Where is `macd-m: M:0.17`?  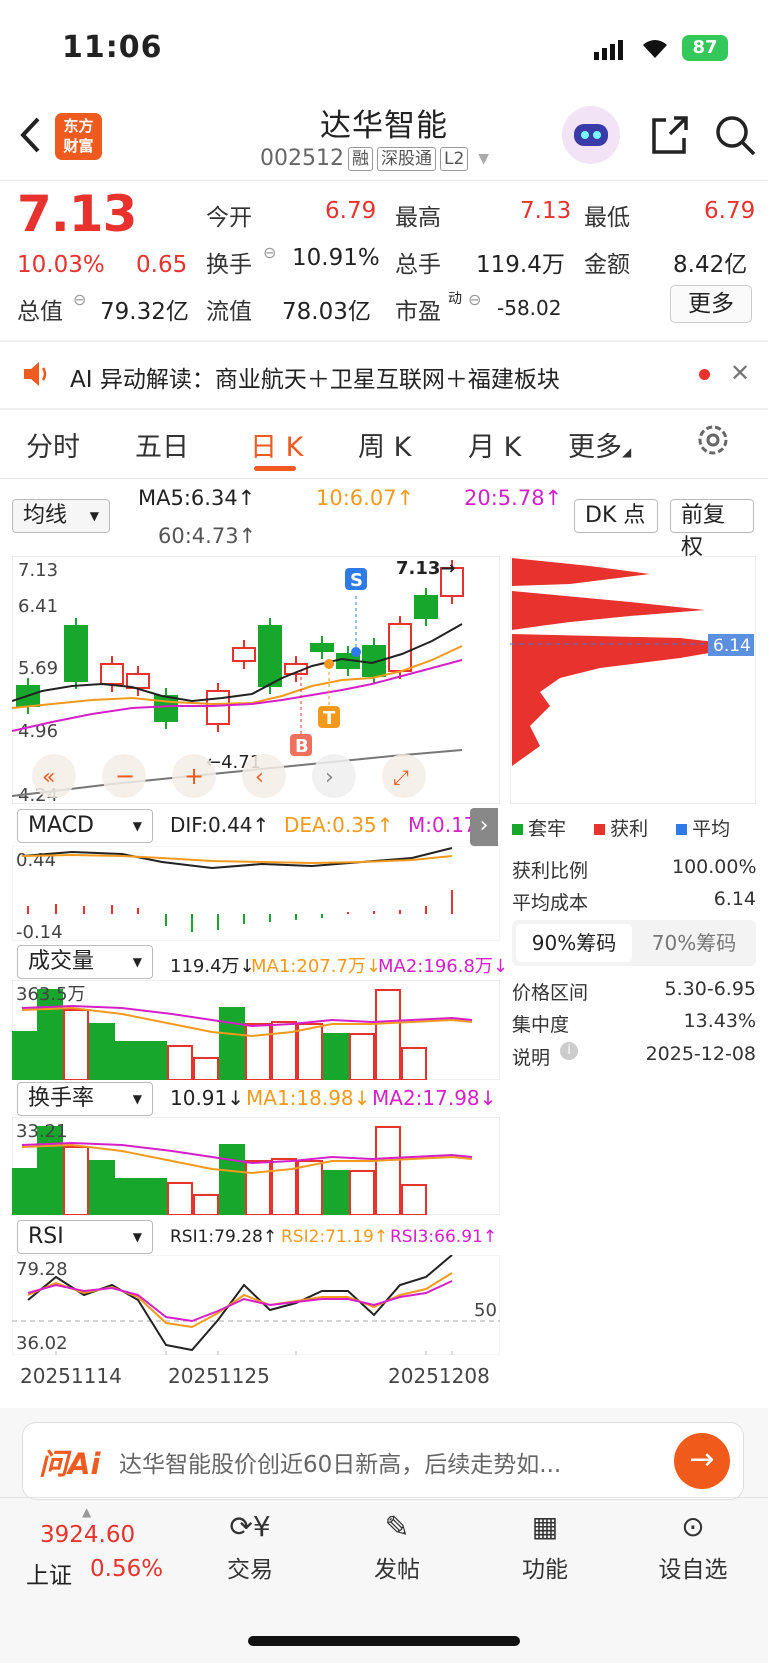 macd-m: M:0.17 is located at coordinates (439, 825).